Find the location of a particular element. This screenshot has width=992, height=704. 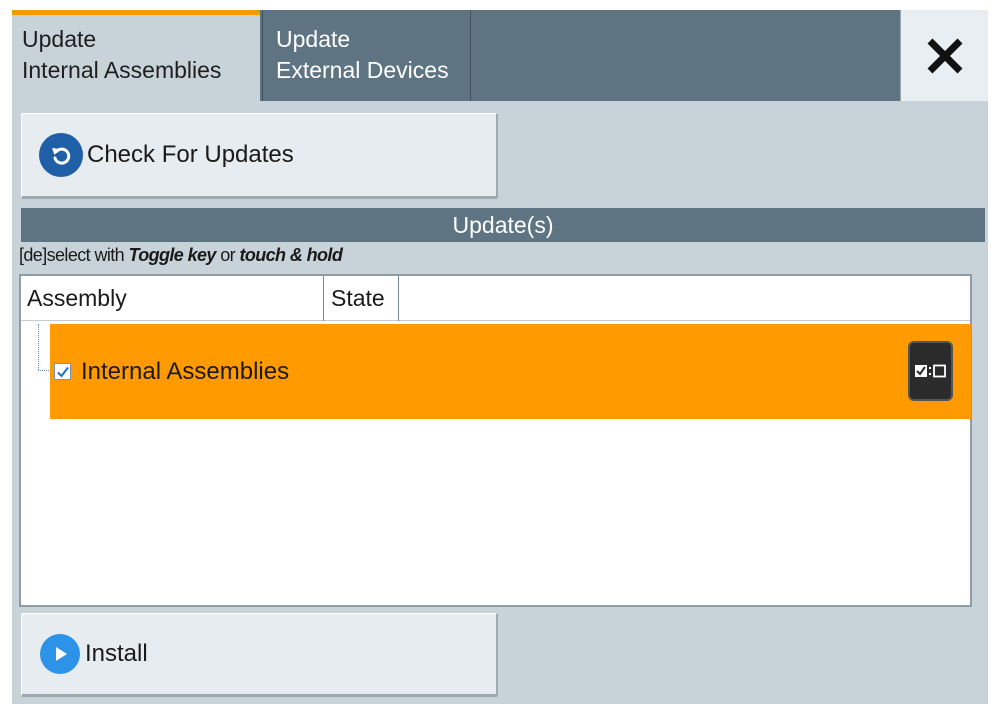

check-for-updates-button: Check For Updates is located at coordinates (259, 156).